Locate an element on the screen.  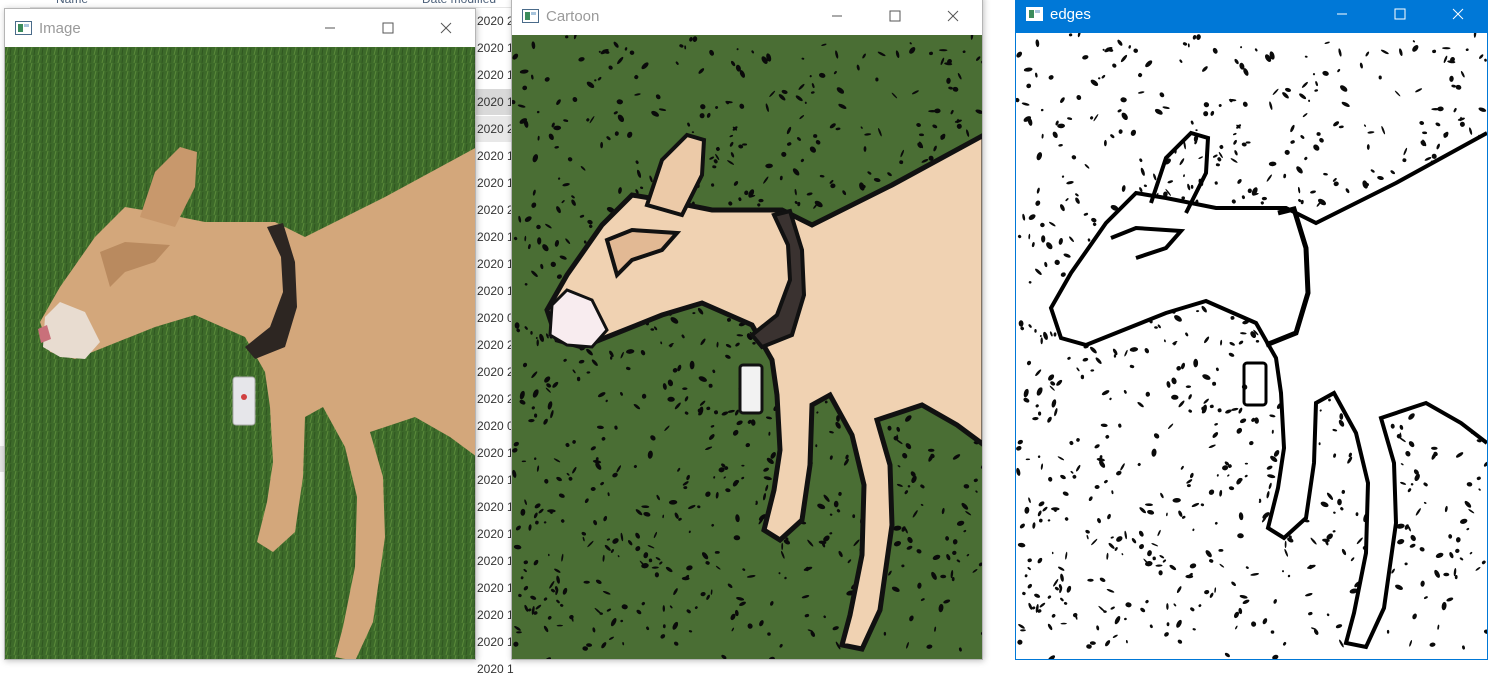
title-bar: Cartoon is located at coordinates (747, 17).